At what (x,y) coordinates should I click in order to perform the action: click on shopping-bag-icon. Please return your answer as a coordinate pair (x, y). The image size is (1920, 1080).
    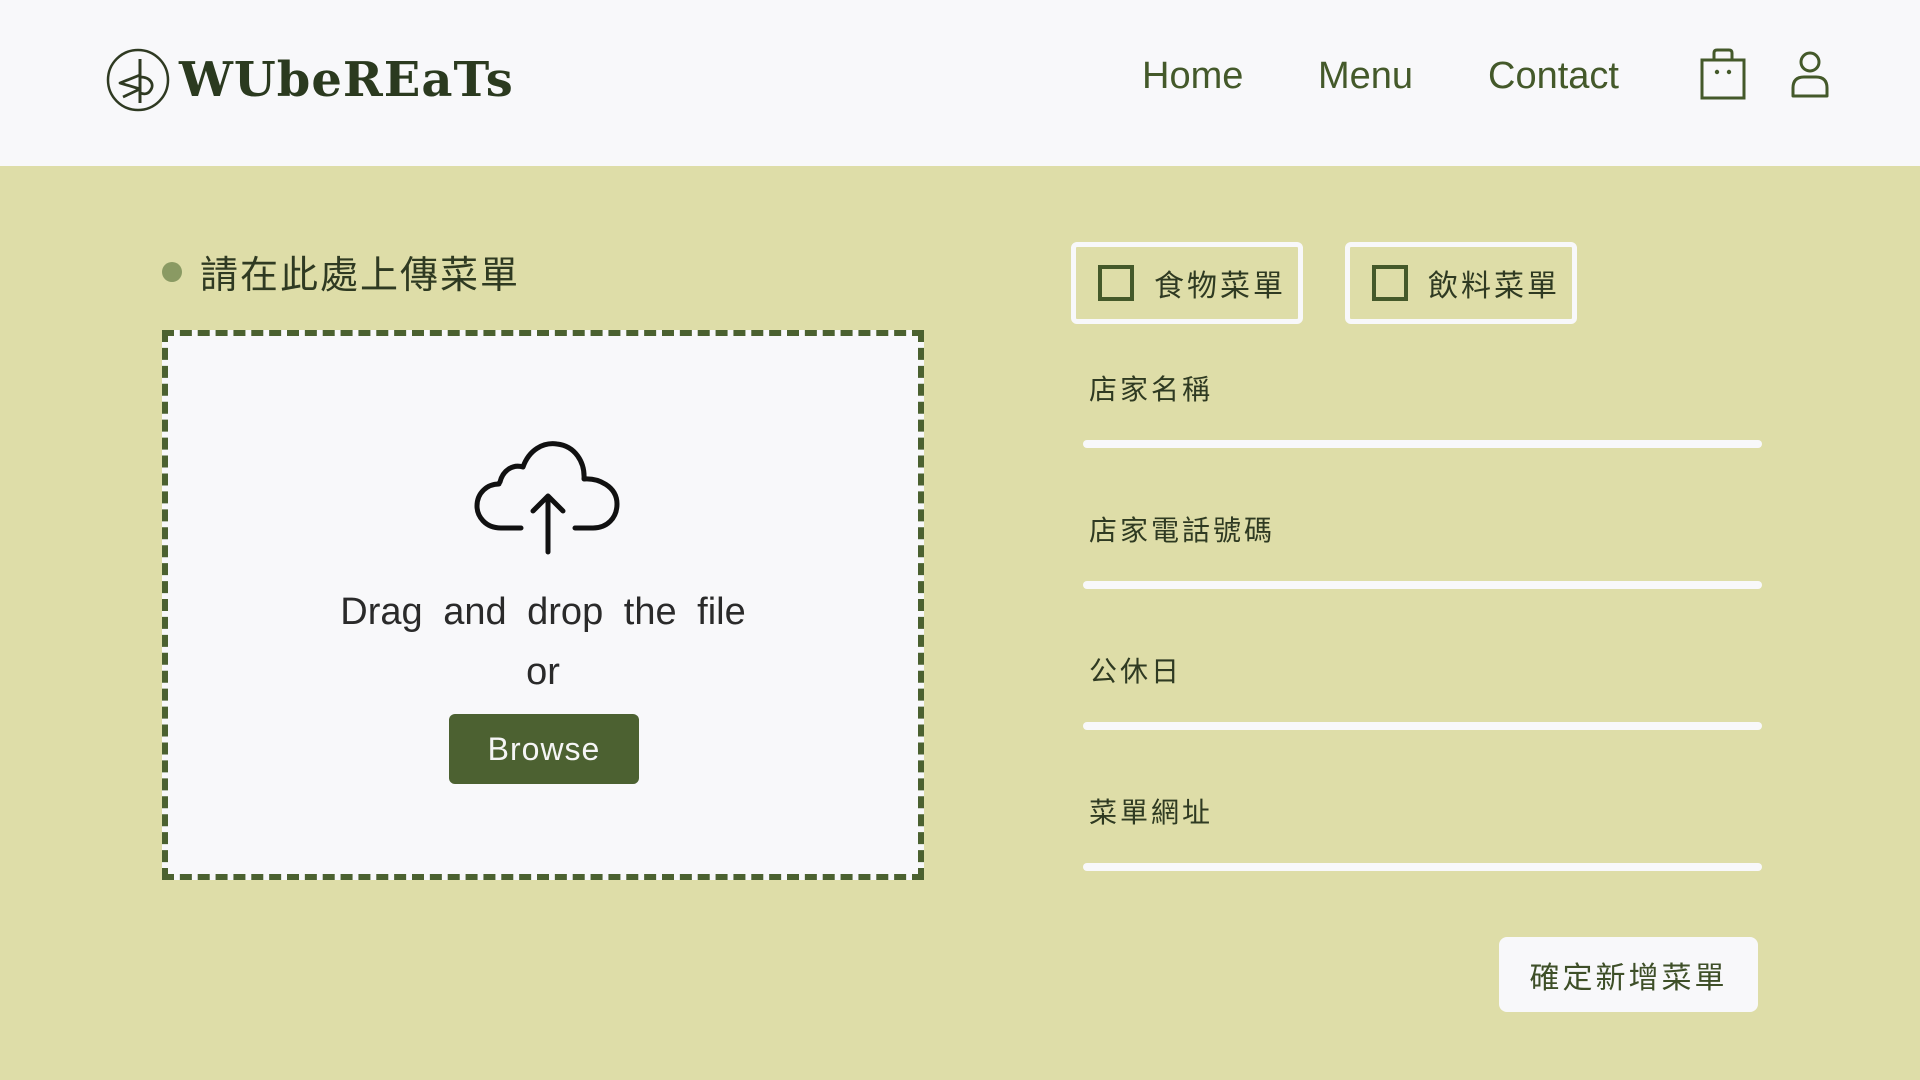
    Looking at the image, I should click on (1723, 74).